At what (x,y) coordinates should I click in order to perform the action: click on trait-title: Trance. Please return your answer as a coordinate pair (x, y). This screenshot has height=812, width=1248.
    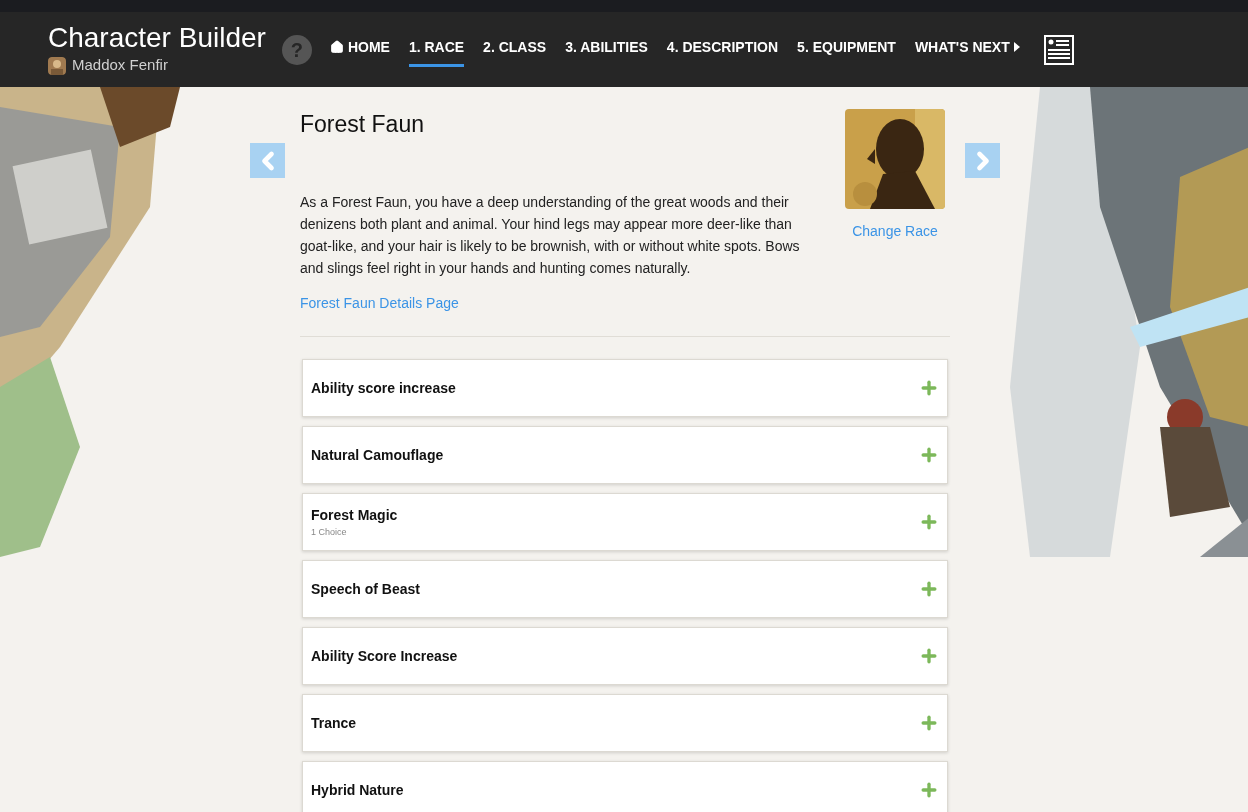
    Looking at the image, I should click on (334, 723).